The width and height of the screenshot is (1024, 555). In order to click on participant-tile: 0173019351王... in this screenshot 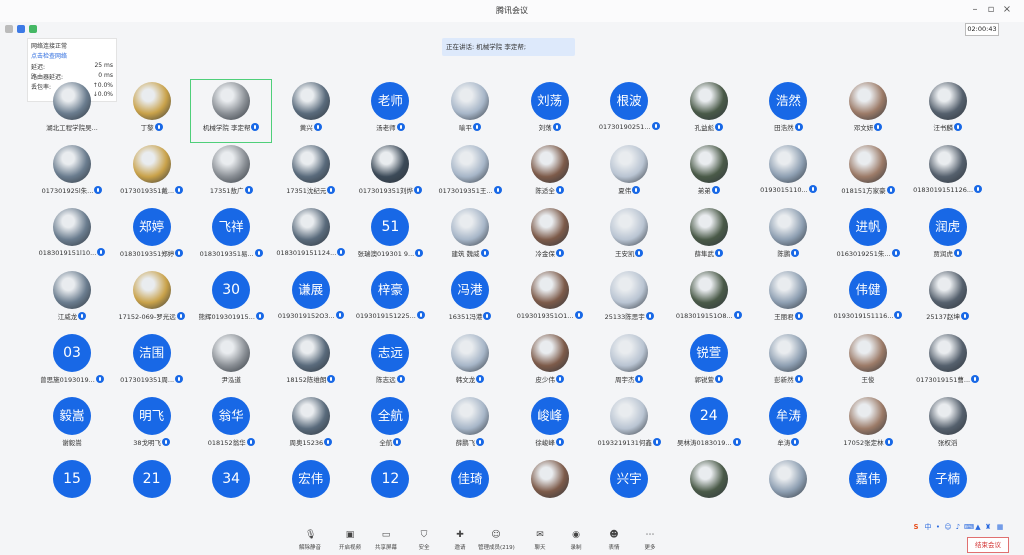, I will do `click(470, 174)`.